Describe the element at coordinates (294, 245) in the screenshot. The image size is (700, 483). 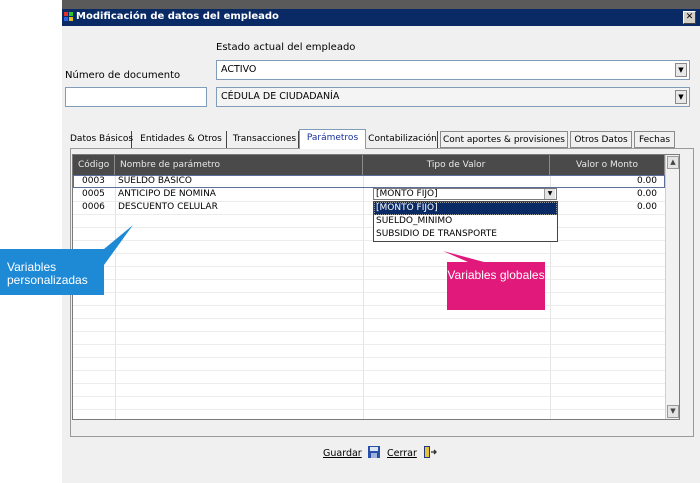
I see `callout-pointers` at that location.